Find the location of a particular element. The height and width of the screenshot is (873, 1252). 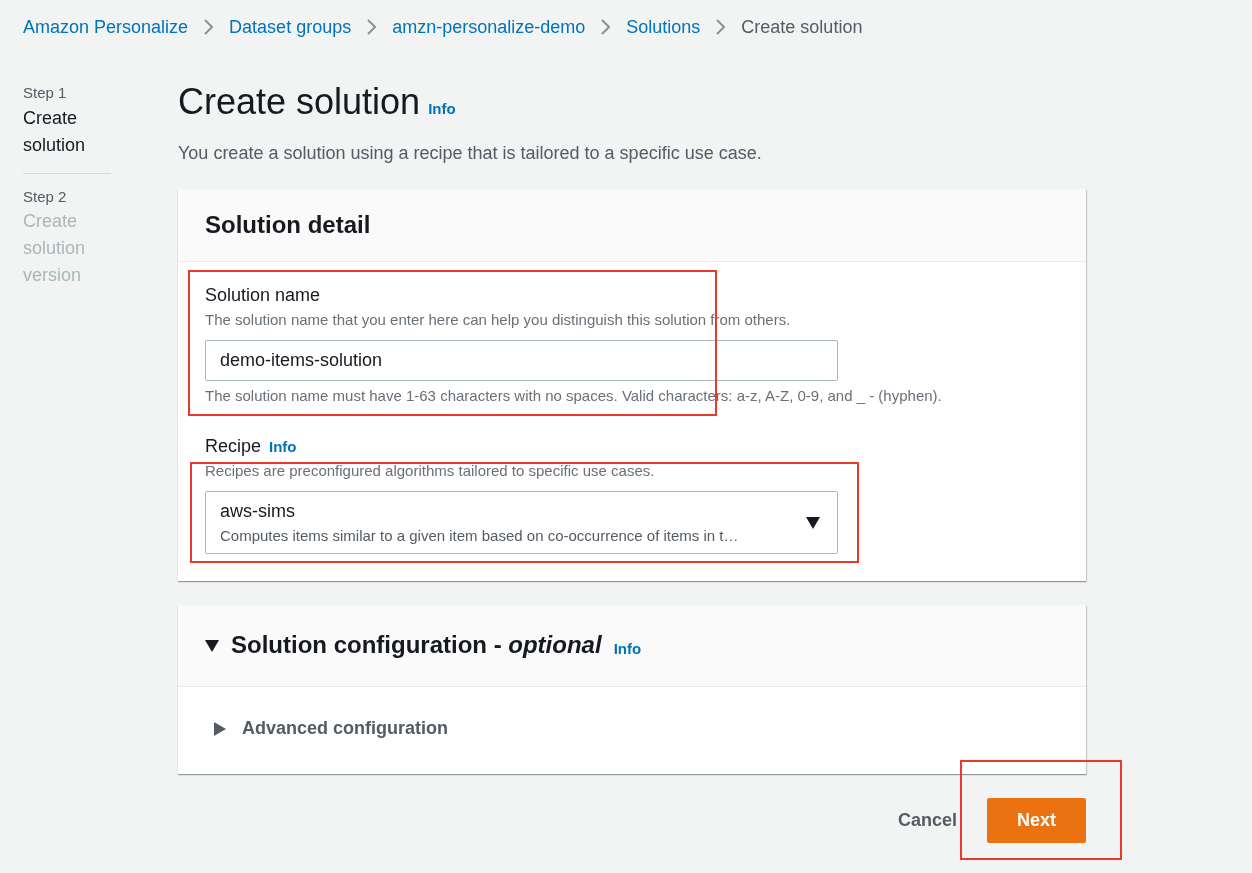

caret-down-icon is located at coordinates (813, 522).